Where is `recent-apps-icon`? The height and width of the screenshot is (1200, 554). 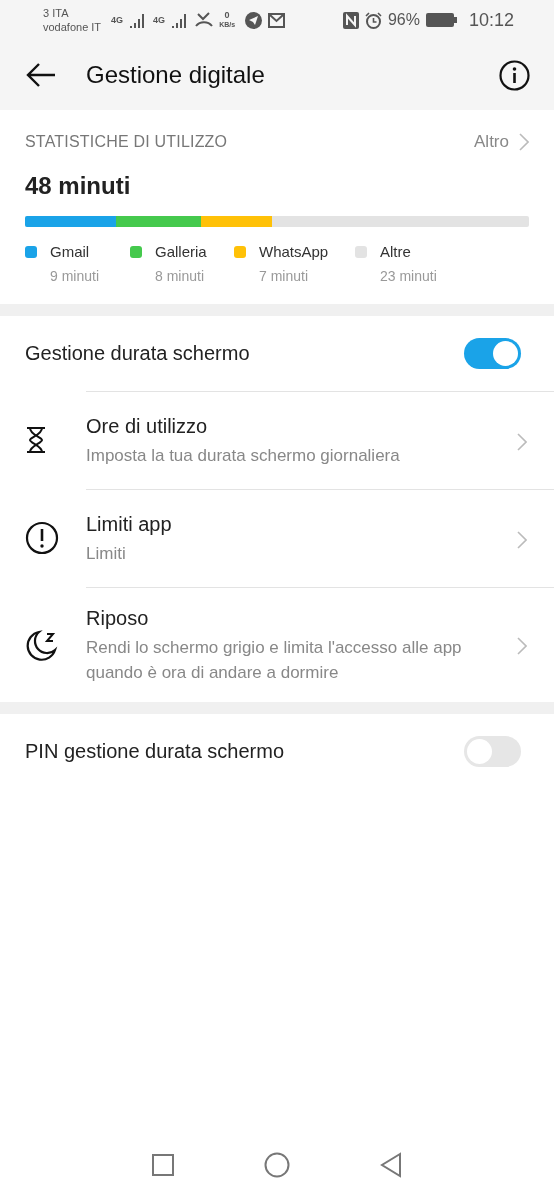
recent-apps-icon is located at coordinates (163, 1165).